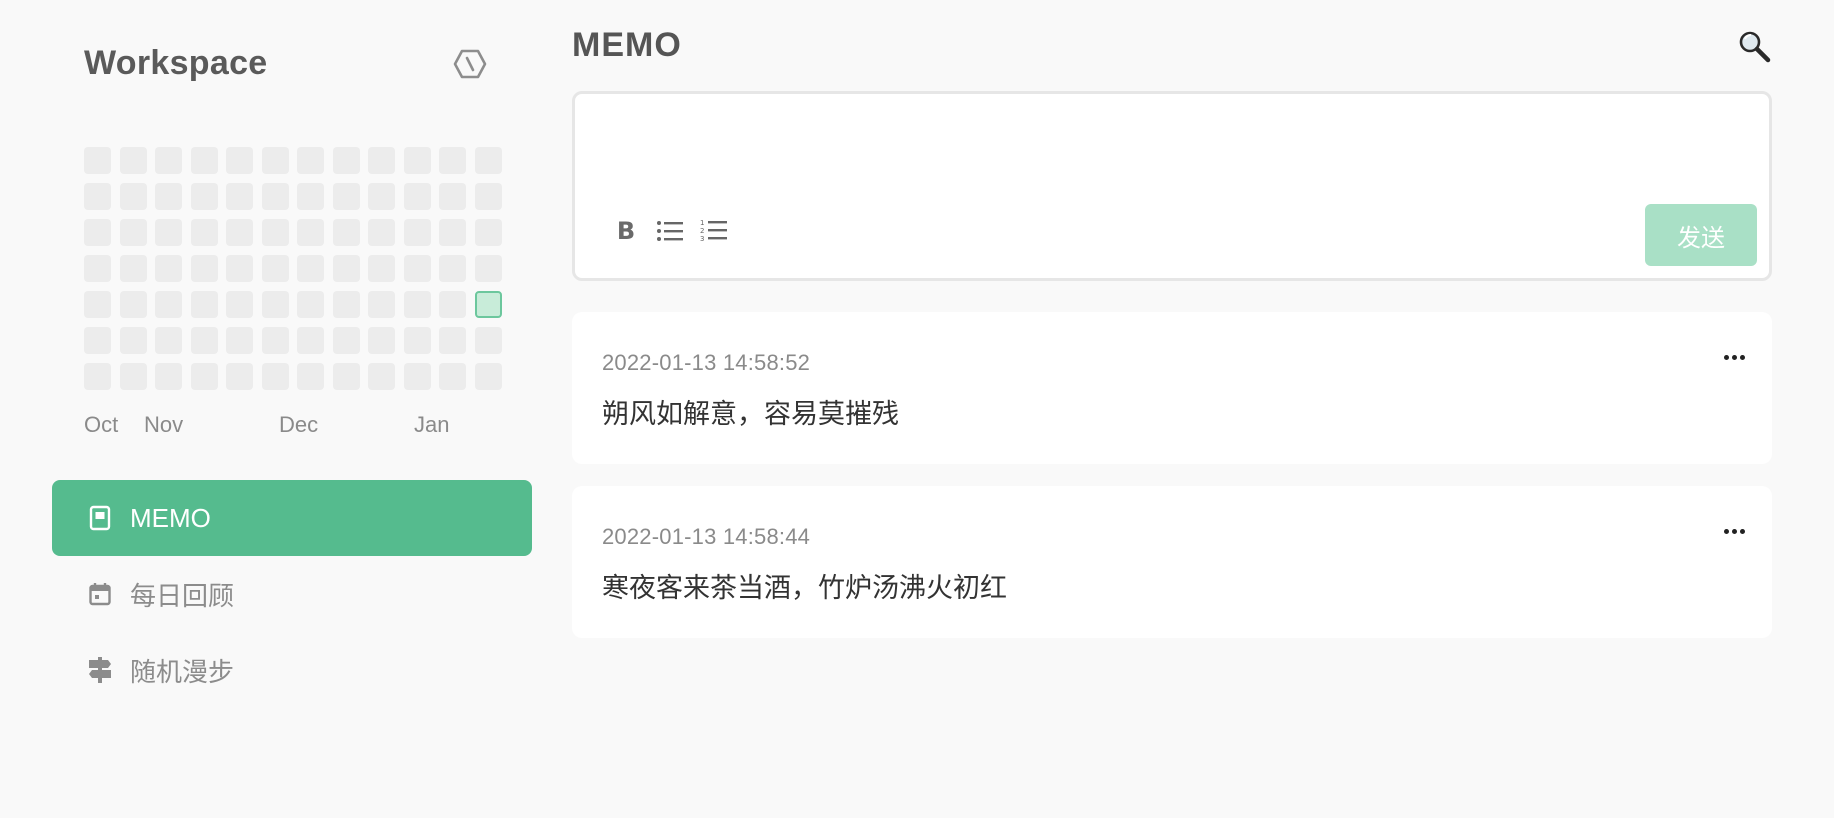  Describe the element at coordinates (670, 231) in the screenshot. I see `bullet-list-icon` at that location.